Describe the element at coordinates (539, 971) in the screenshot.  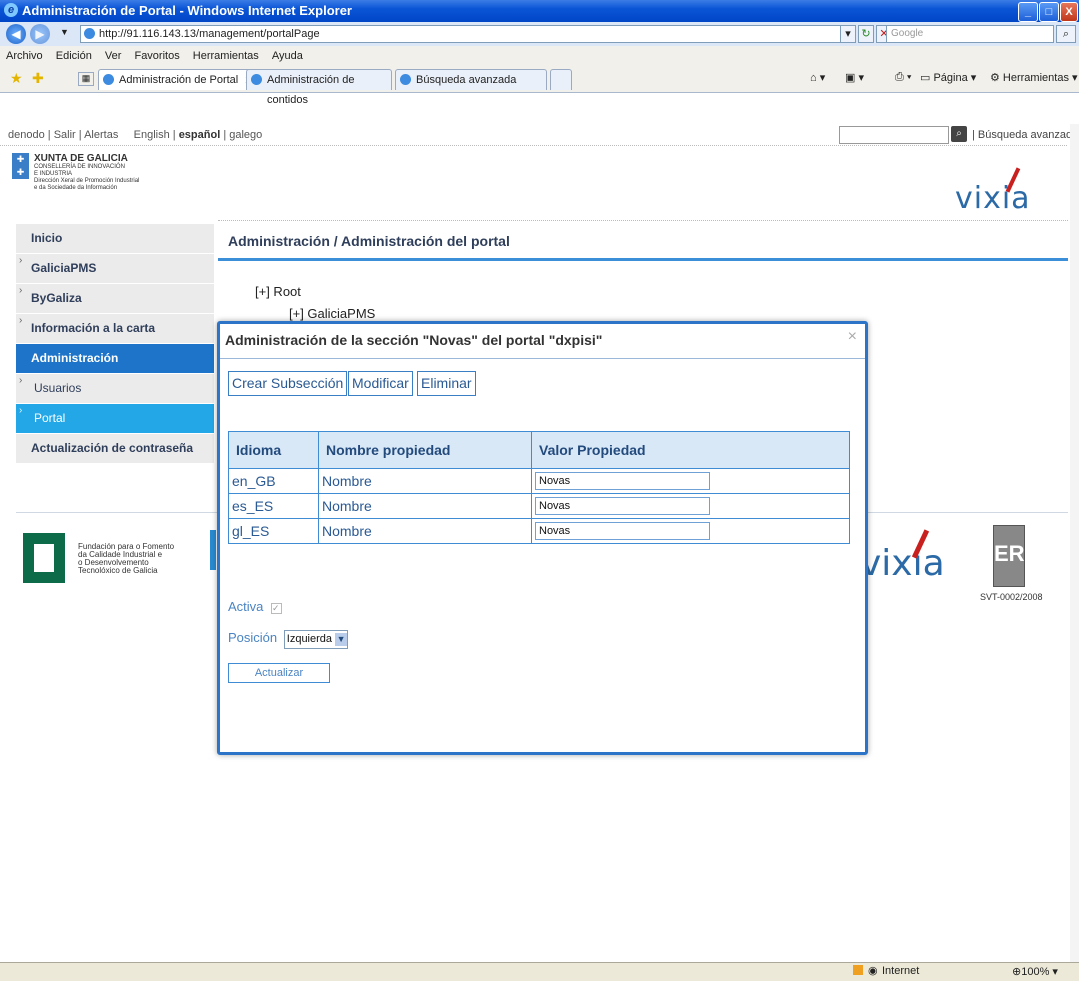
I see `status-bar: ◉ Internet ⊕100% ▾` at that location.